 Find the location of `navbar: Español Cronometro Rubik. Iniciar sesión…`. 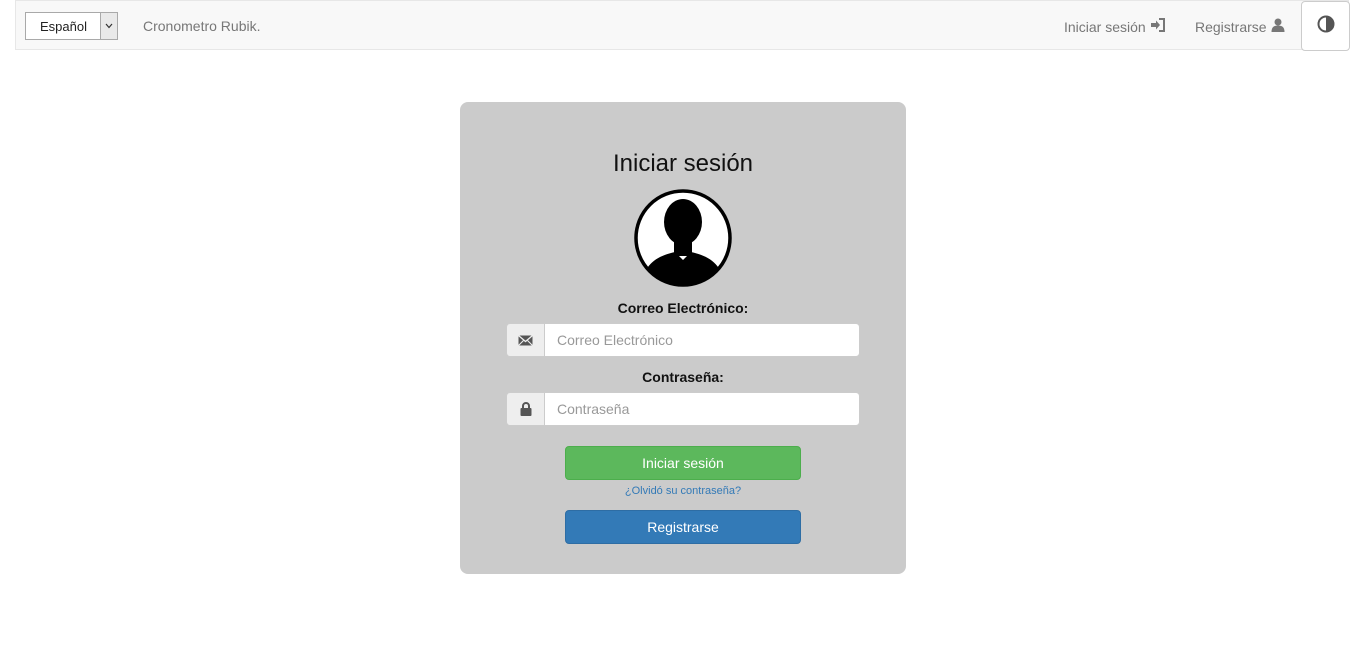

navbar: Español Cronometro Rubik. Iniciar sesión… is located at coordinates (682, 25).